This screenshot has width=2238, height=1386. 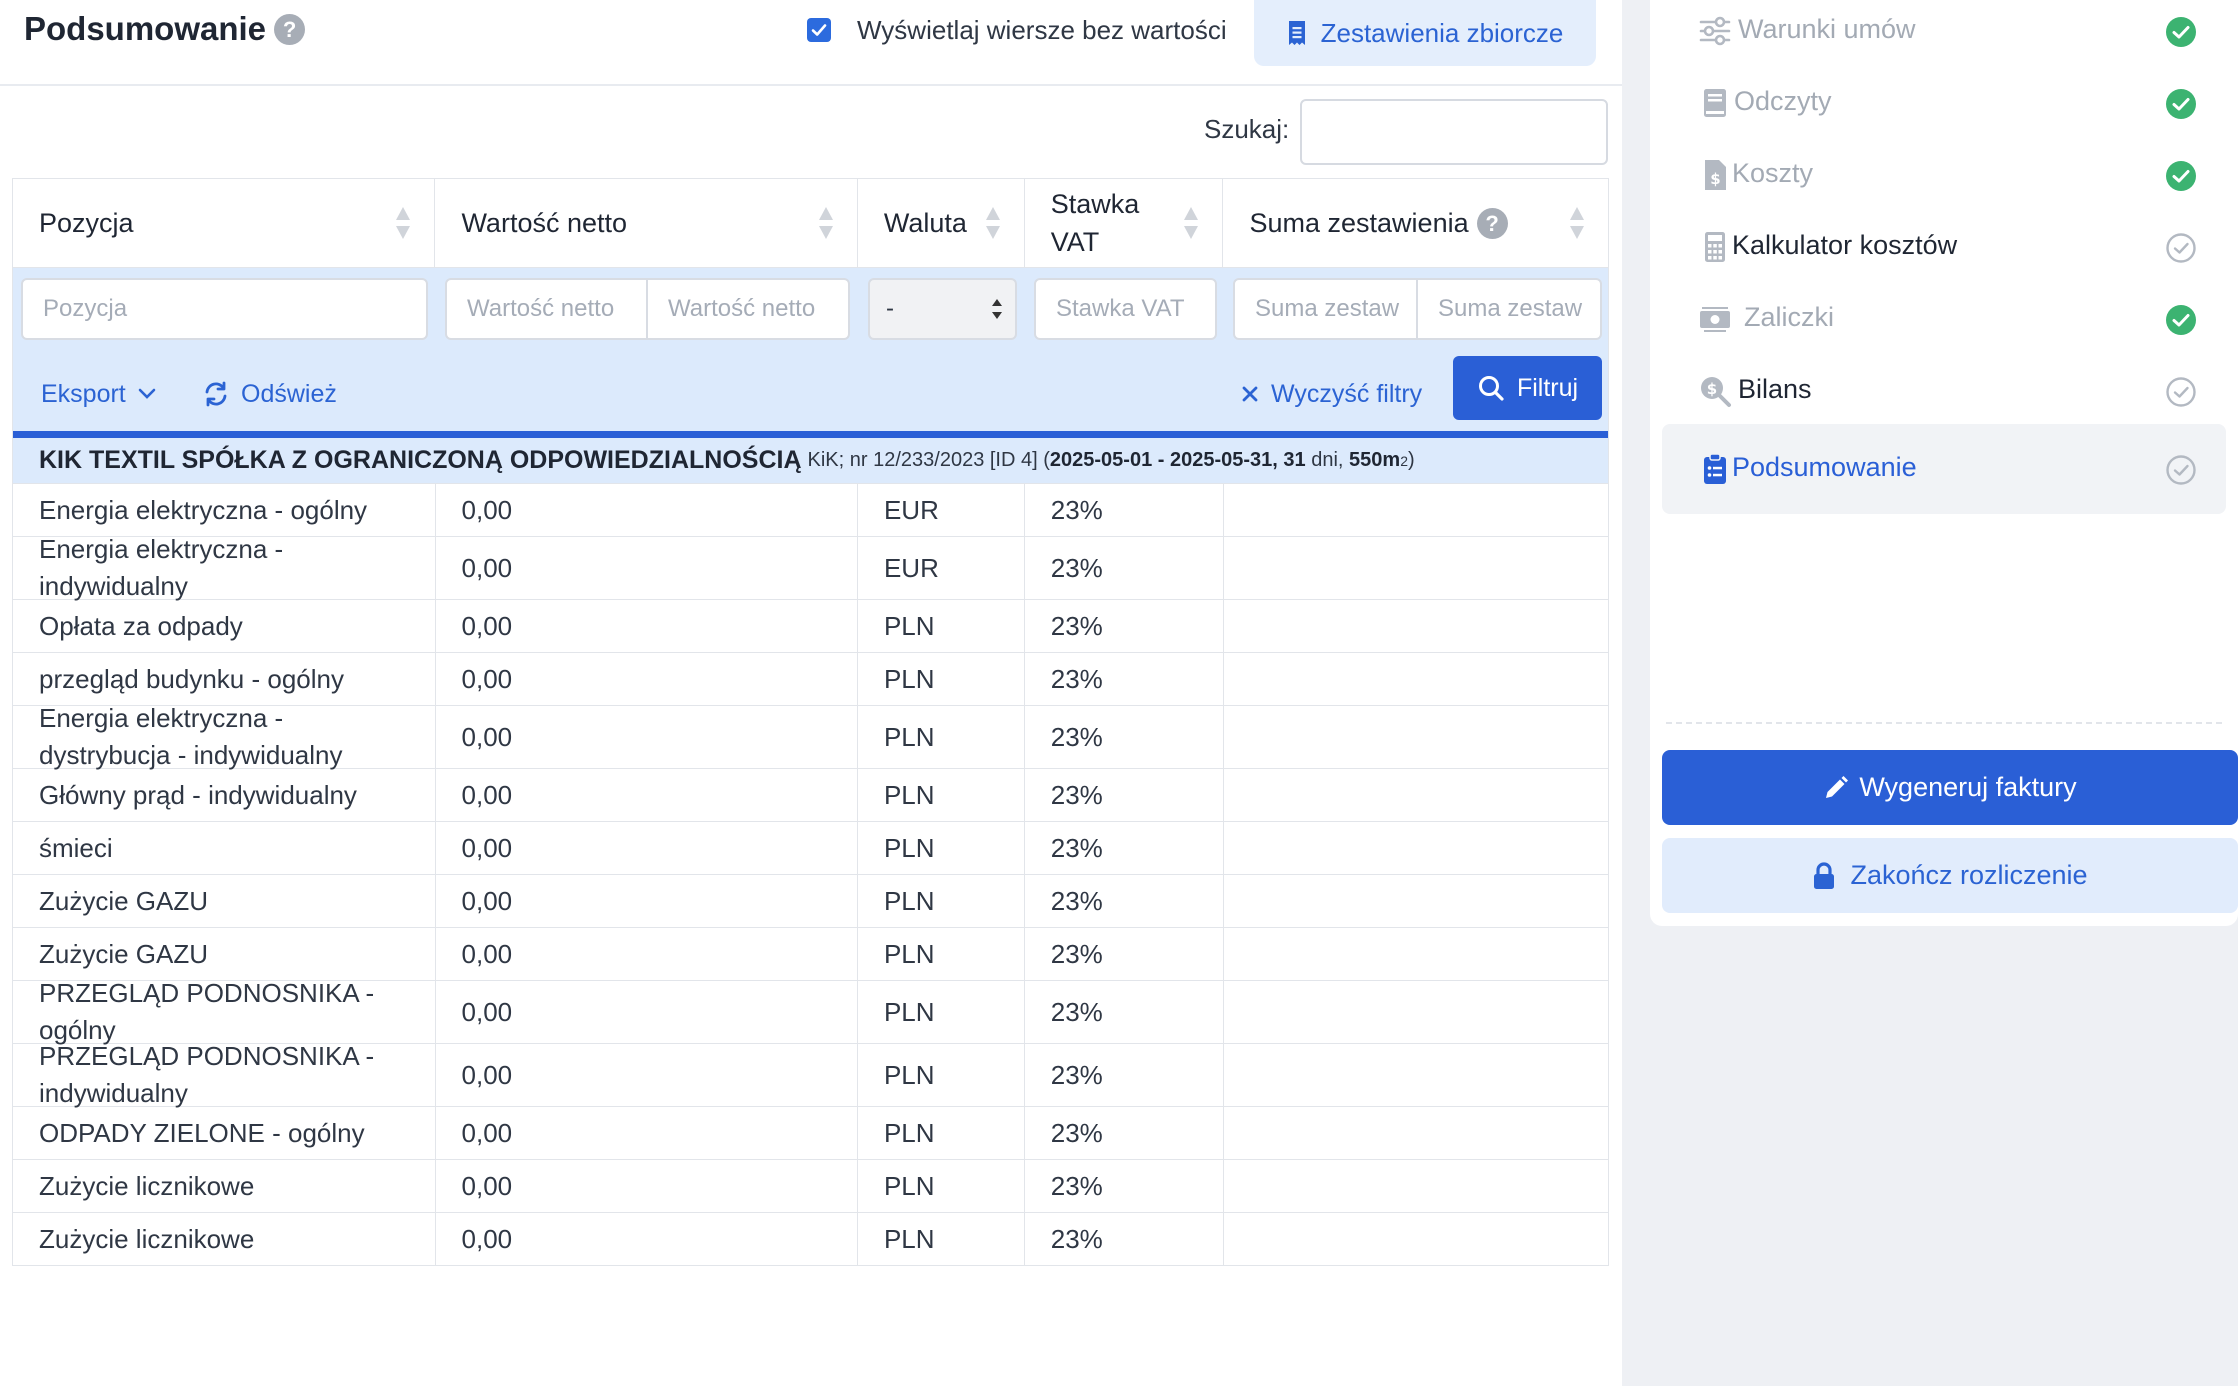 What do you see at coordinates (1773, 173) in the screenshot?
I see `step-label: Koszty` at bounding box center [1773, 173].